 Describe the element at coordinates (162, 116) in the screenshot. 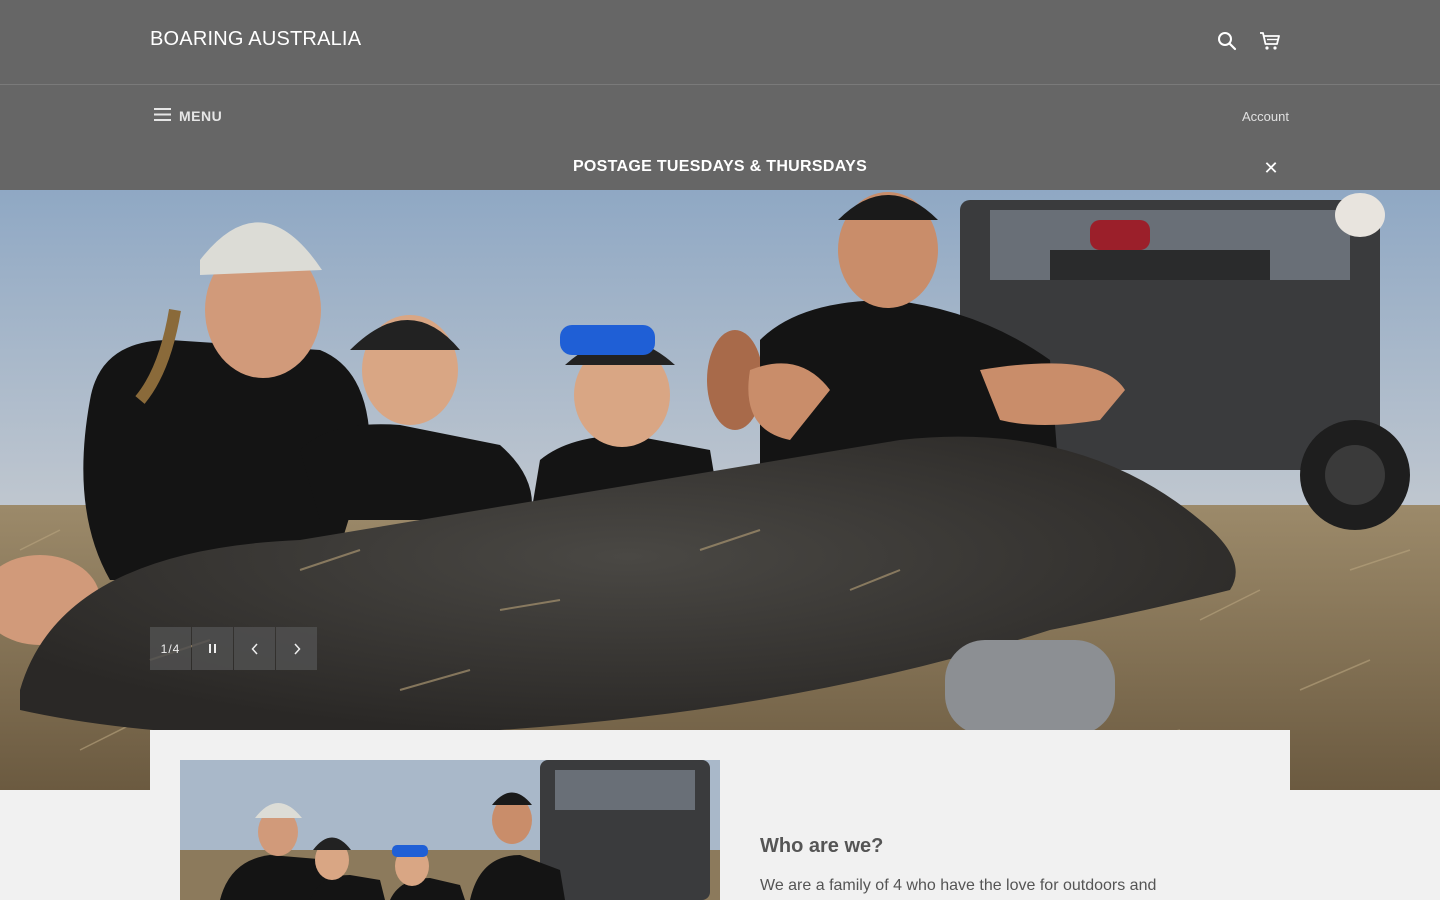

I see `hamburger-icon` at that location.